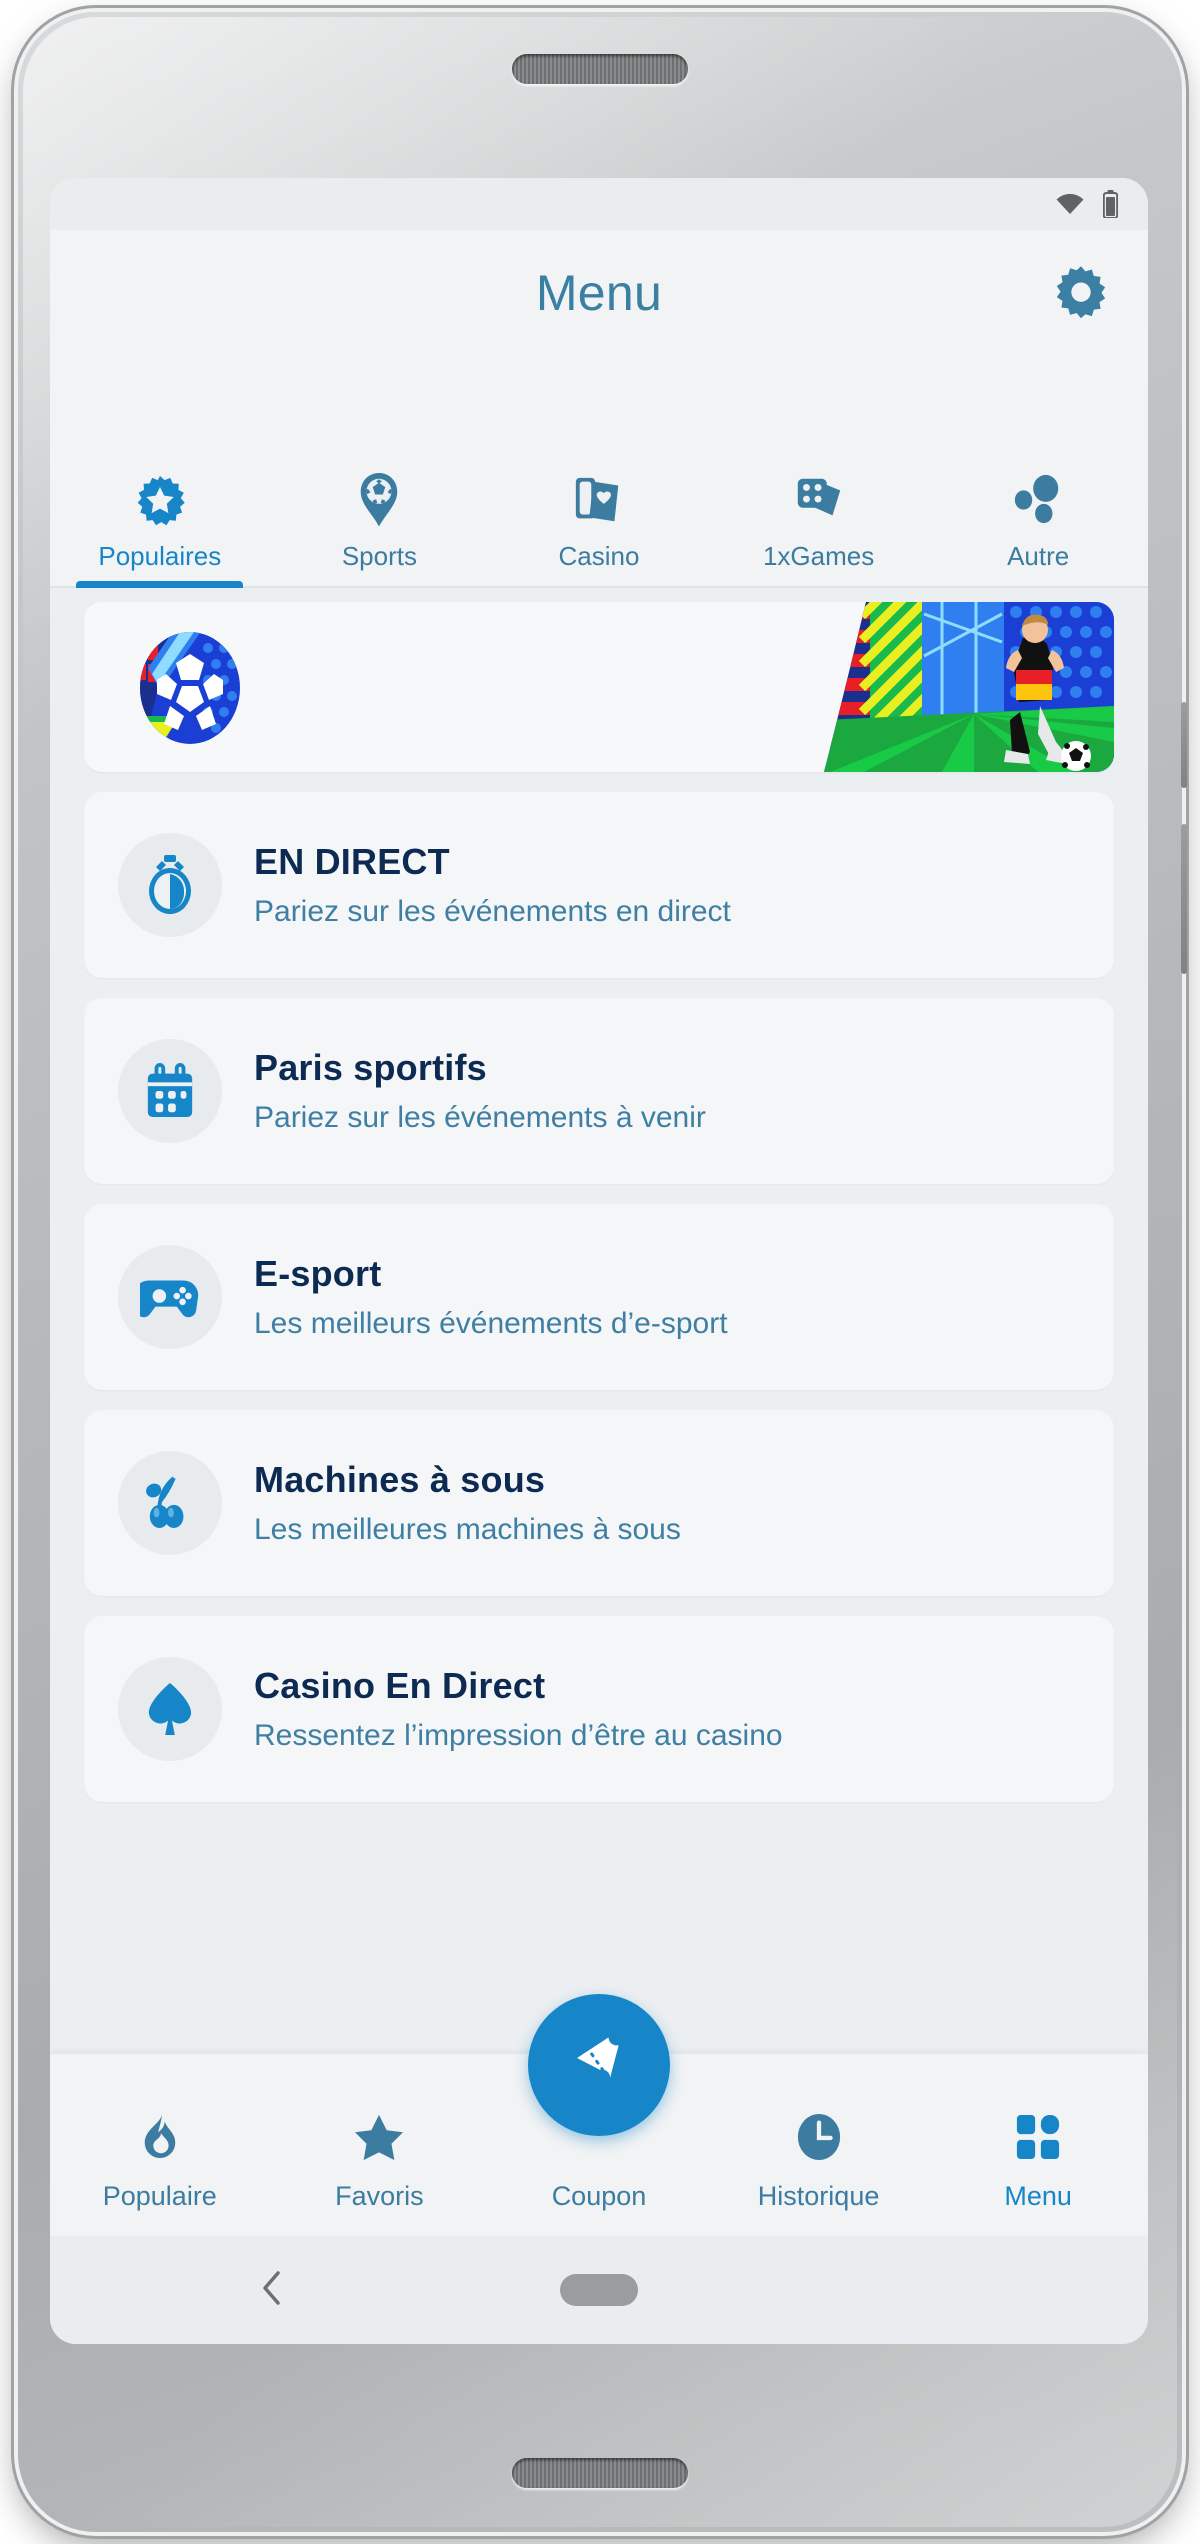  I want to click on dice-icon, so click(819, 493).